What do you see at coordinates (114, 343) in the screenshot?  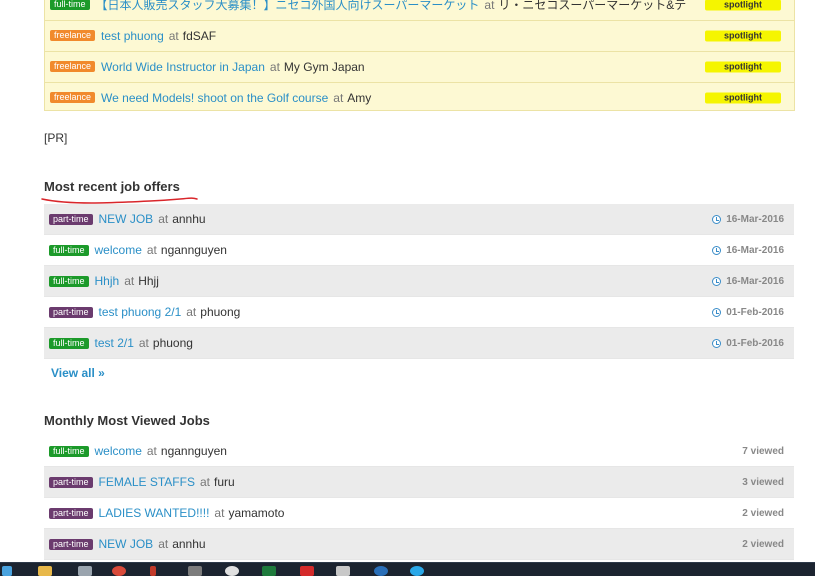 I see `job-title-link: test 2/1` at bounding box center [114, 343].